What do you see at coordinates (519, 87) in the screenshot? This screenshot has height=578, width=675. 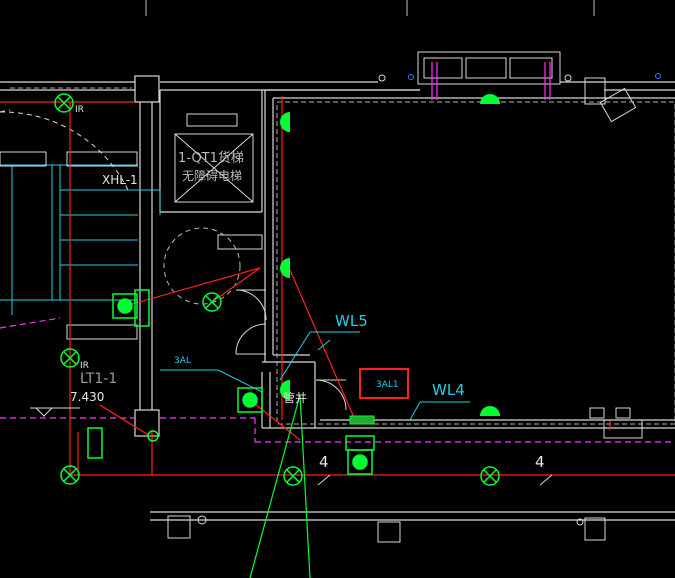 I see `window-units` at bounding box center [519, 87].